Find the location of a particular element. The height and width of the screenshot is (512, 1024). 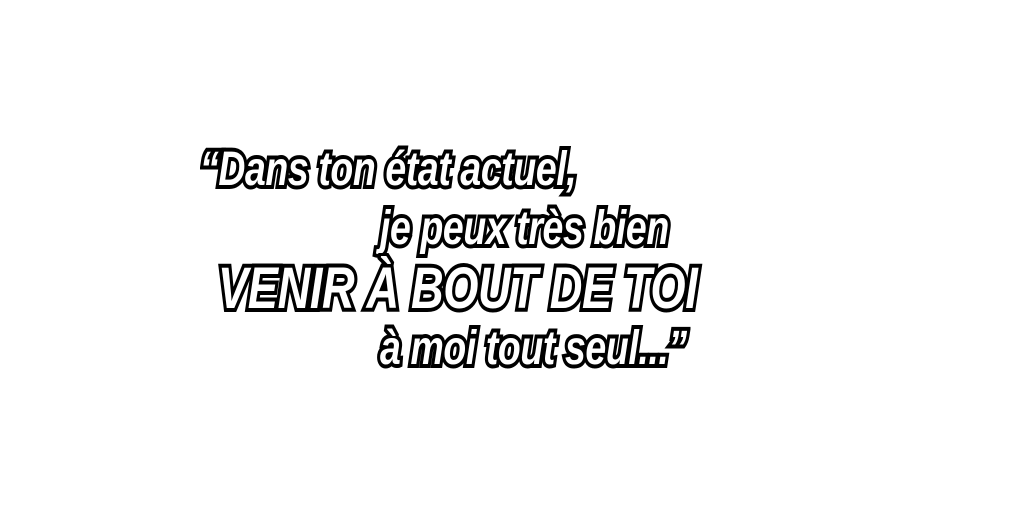

quote-line-3-emphasis: VENIR À BOUT DE TOI is located at coordinates (458, 289).